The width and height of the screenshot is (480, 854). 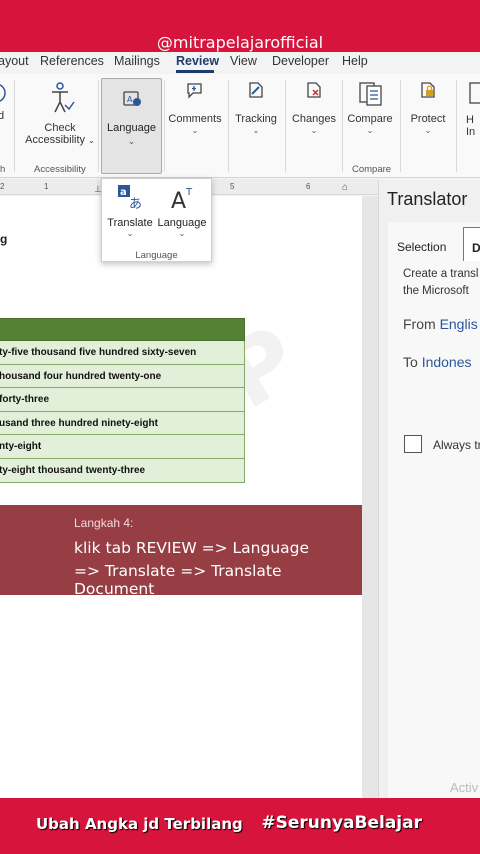 I want to click on language-dropdown: a あ Translate ⌄ A T Language ⌄ Language, so click(x=156, y=220).